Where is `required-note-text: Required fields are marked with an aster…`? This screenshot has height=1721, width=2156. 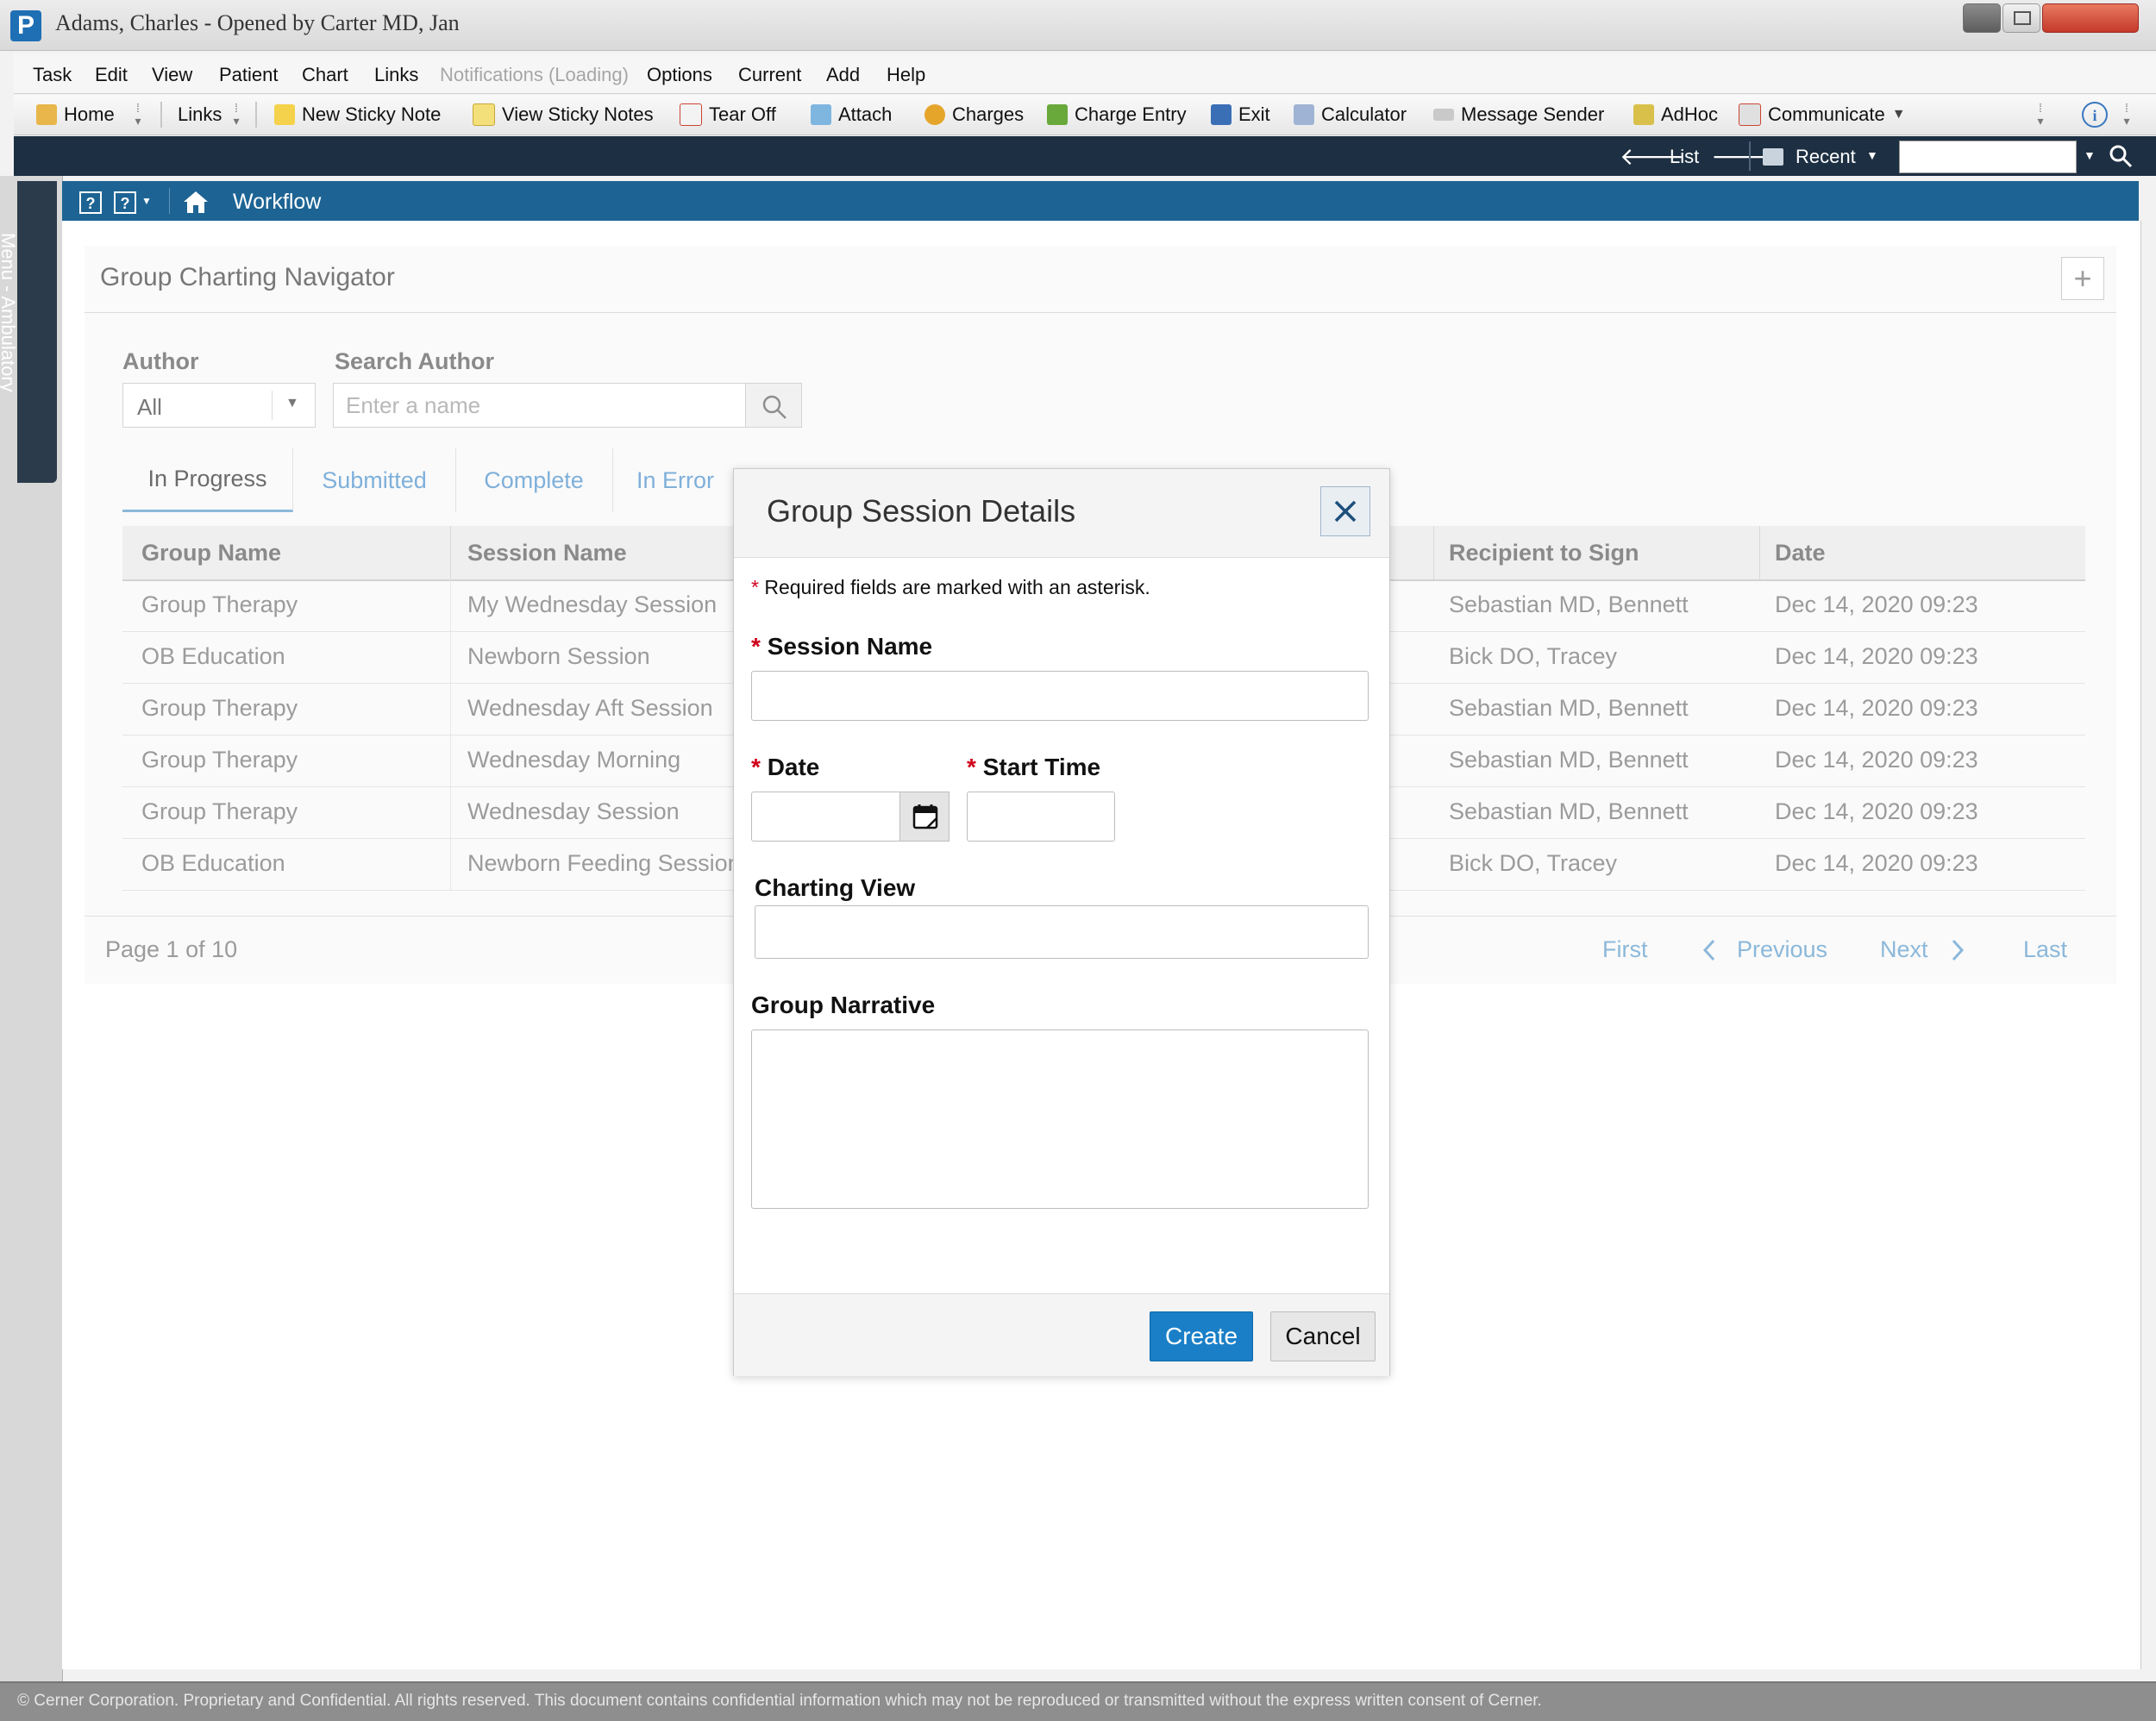 required-note-text: Required fields are marked with an aster… is located at coordinates (957, 587).